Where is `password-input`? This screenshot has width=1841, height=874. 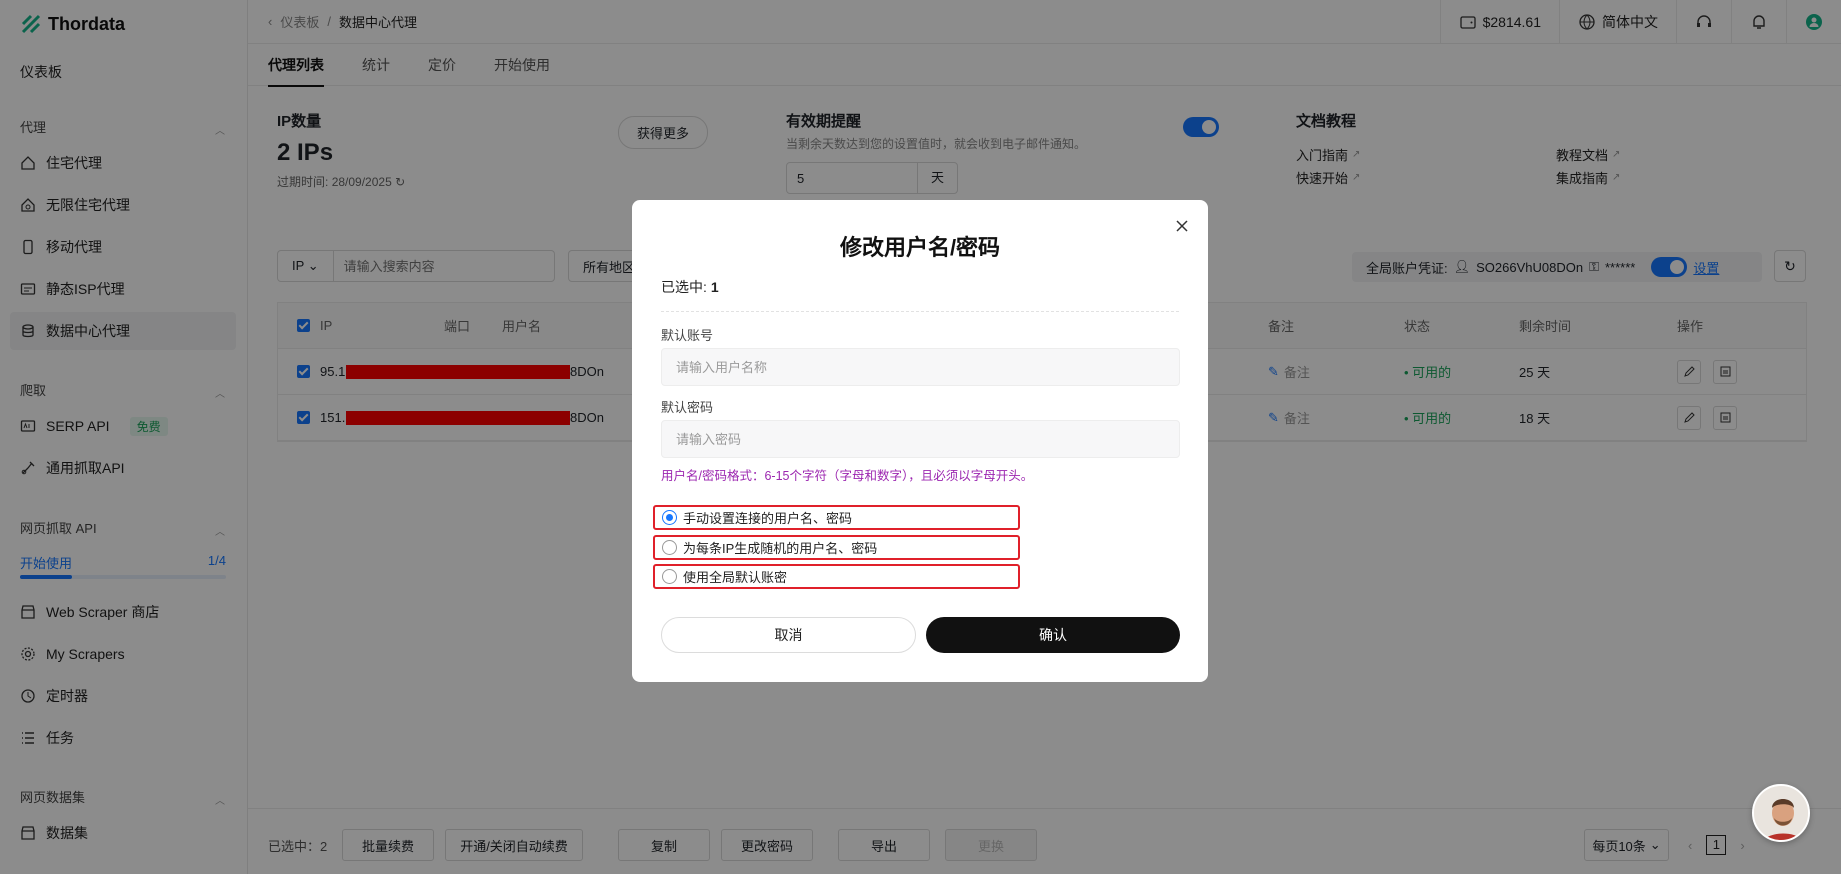
password-input is located at coordinates (920, 439).